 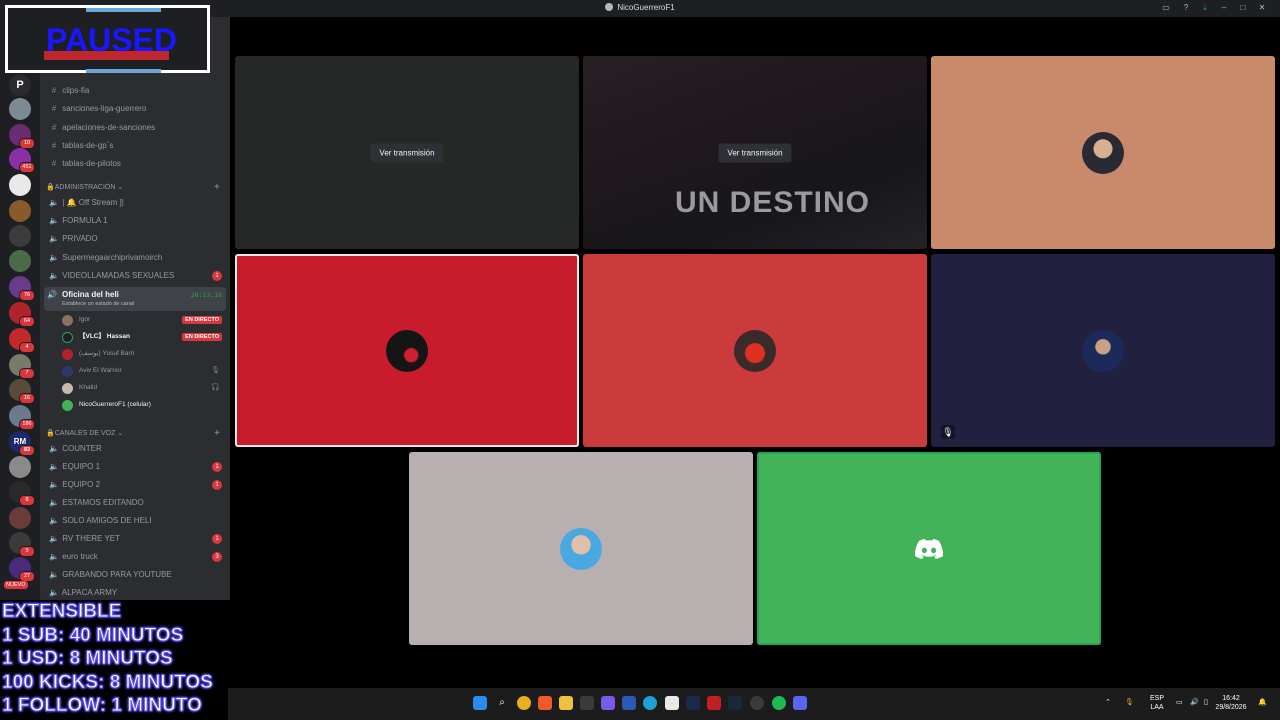 What do you see at coordinates (800, 703) in the screenshot?
I see `discord-taskbar-icon` at bounding box center [800, 703].